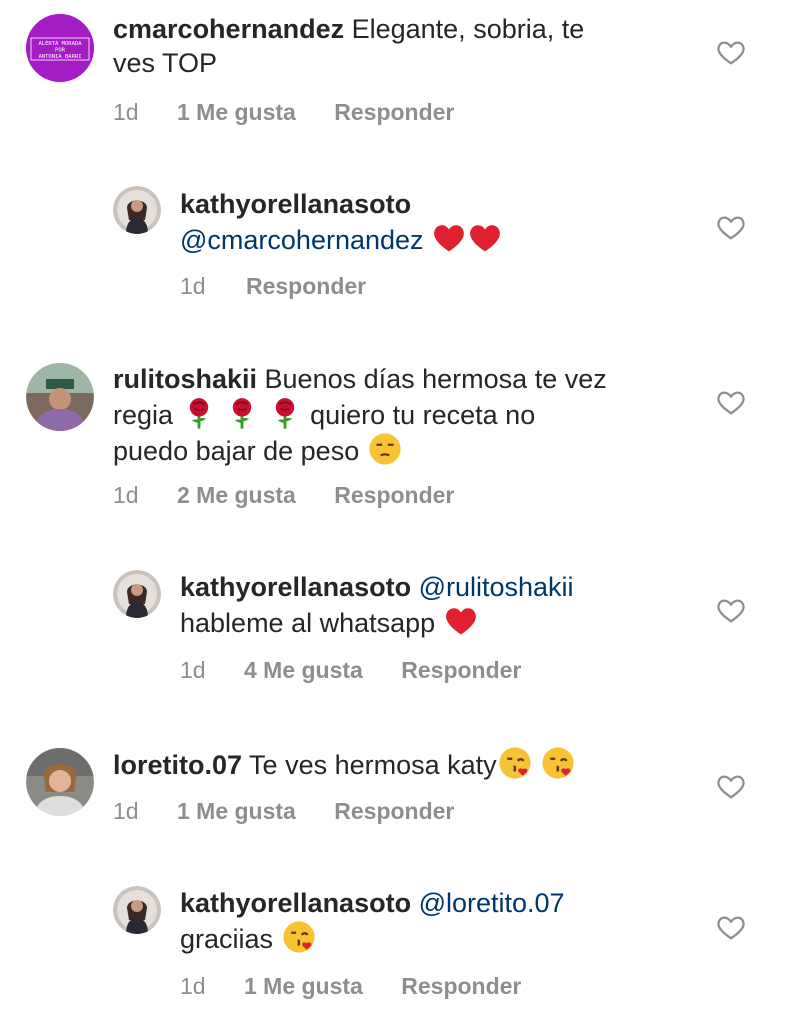  I want to click on avatar: ALERTA MORADA POR ANTONIA BARRI, so click(60, 48).